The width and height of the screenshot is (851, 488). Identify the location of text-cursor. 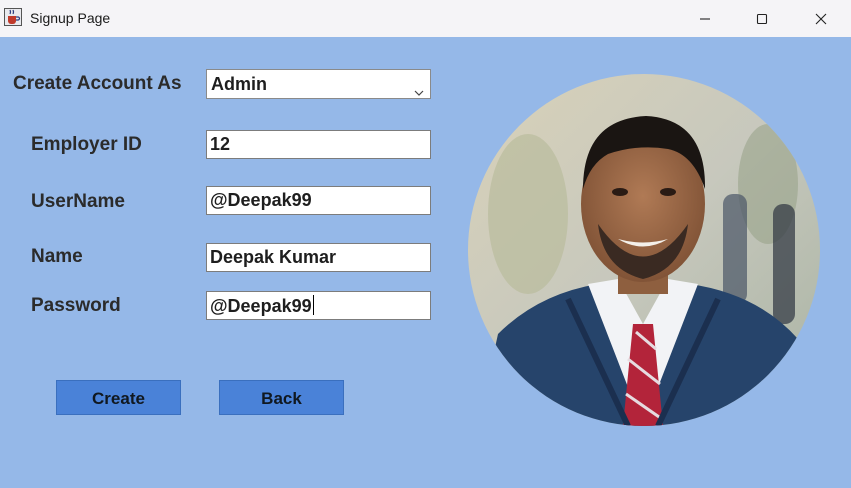
(313, 305).